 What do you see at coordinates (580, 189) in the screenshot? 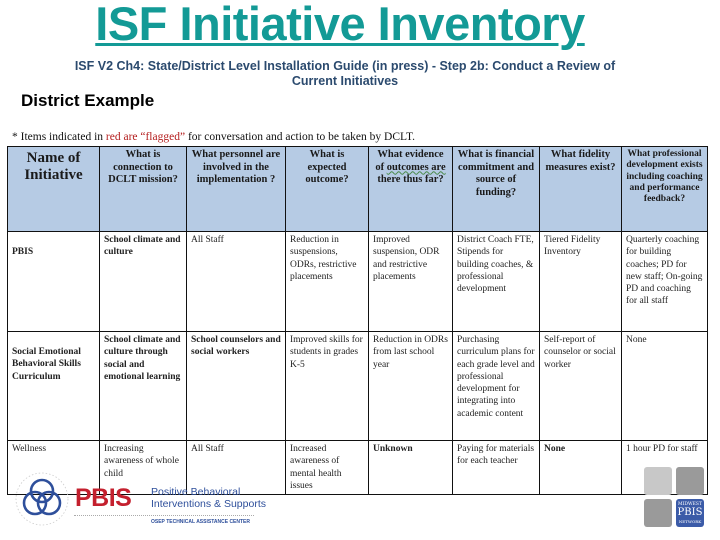
I see `column-header: What fidelity measures exist?` at bounding box center [580, 189].